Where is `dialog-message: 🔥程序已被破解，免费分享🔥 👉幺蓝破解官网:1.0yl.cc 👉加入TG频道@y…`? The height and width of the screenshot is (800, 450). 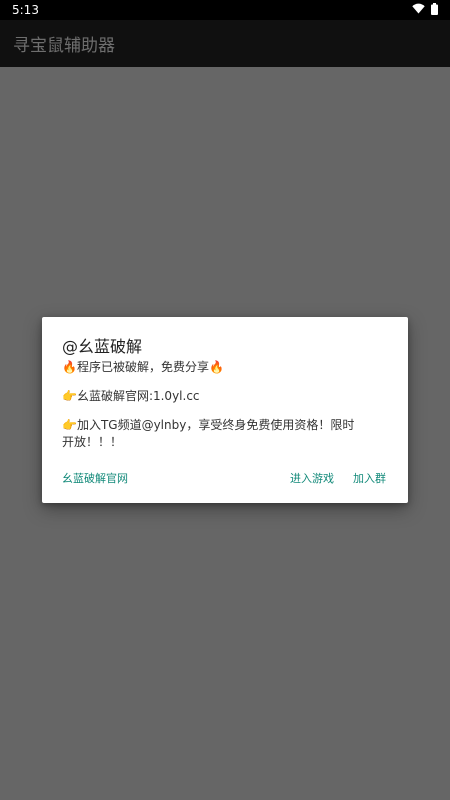 dialog-message: 🔥程序已被破解，免费分享🔥 👉幺蓝破解官网:1.0yl.cc 👉加入TG频道@y… is located at coordinates (212, 411).